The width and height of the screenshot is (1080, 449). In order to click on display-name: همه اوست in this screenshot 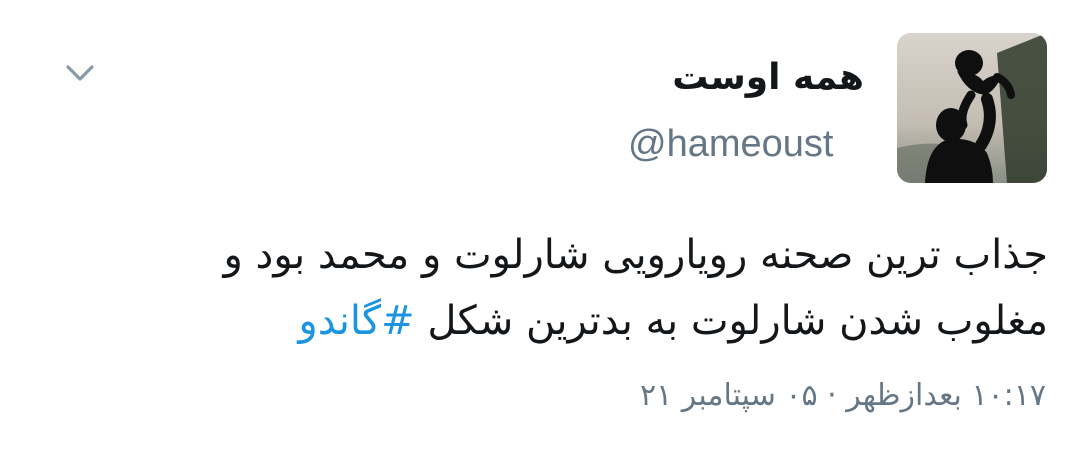, I will do `click(768, 78)`.